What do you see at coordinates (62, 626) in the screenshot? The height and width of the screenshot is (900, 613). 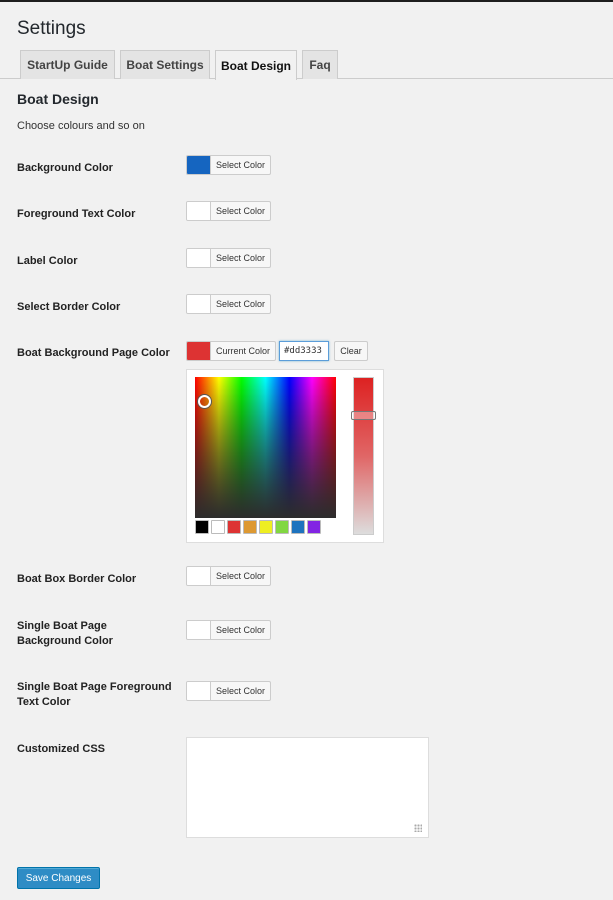 I see `single-boat-page-bg-color-label-line1: Single Boat Page` at bounding box center [62, 626].